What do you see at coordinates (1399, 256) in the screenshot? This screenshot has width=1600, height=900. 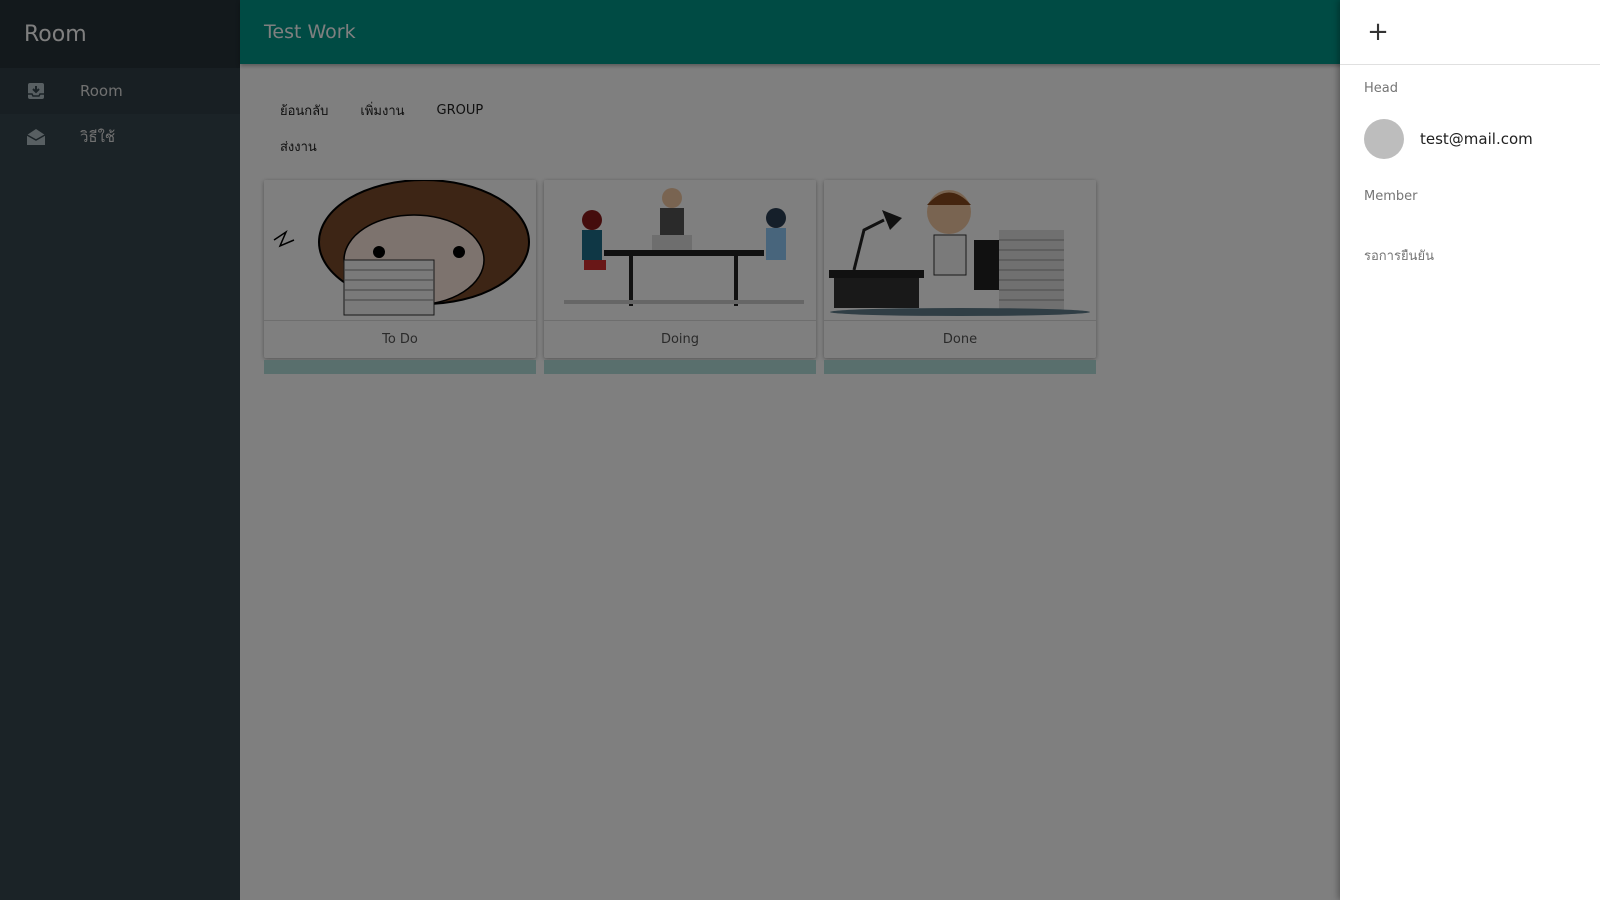 I see `pending-section-label: รอการยืนยัน` at bounding box center [1399, 256].